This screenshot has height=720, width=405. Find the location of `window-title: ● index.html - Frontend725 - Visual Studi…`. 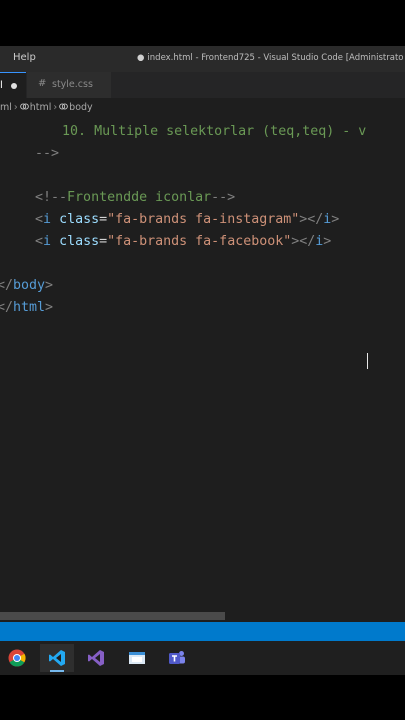

window-title: ● index.html - Frontend725 - Visual Studi… is located at coordinates (270, 58).